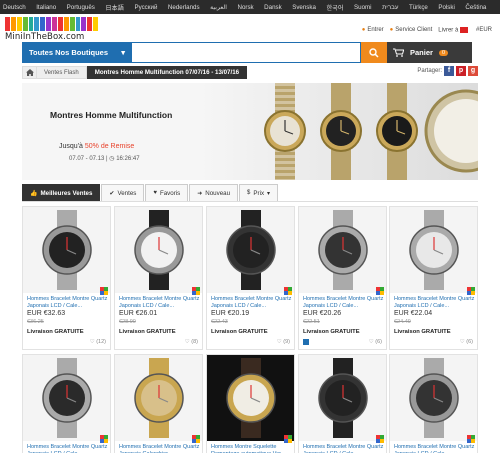  What do you see at coordinates (69, 52) in the screenshot?
I see `categories-label: Toutes Nos Boutiques` at bounding box center [69, 52].